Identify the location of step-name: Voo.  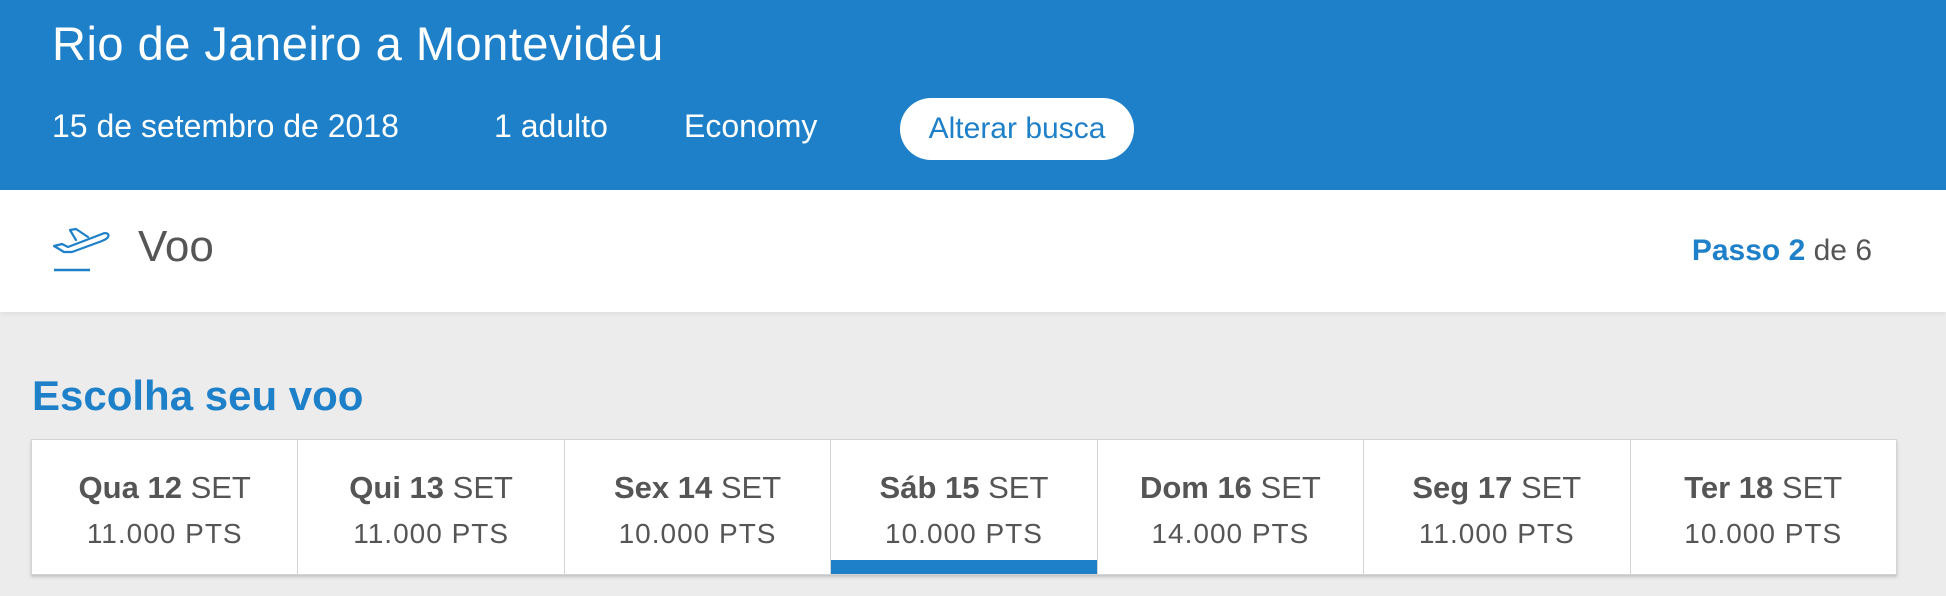
(176, 246).